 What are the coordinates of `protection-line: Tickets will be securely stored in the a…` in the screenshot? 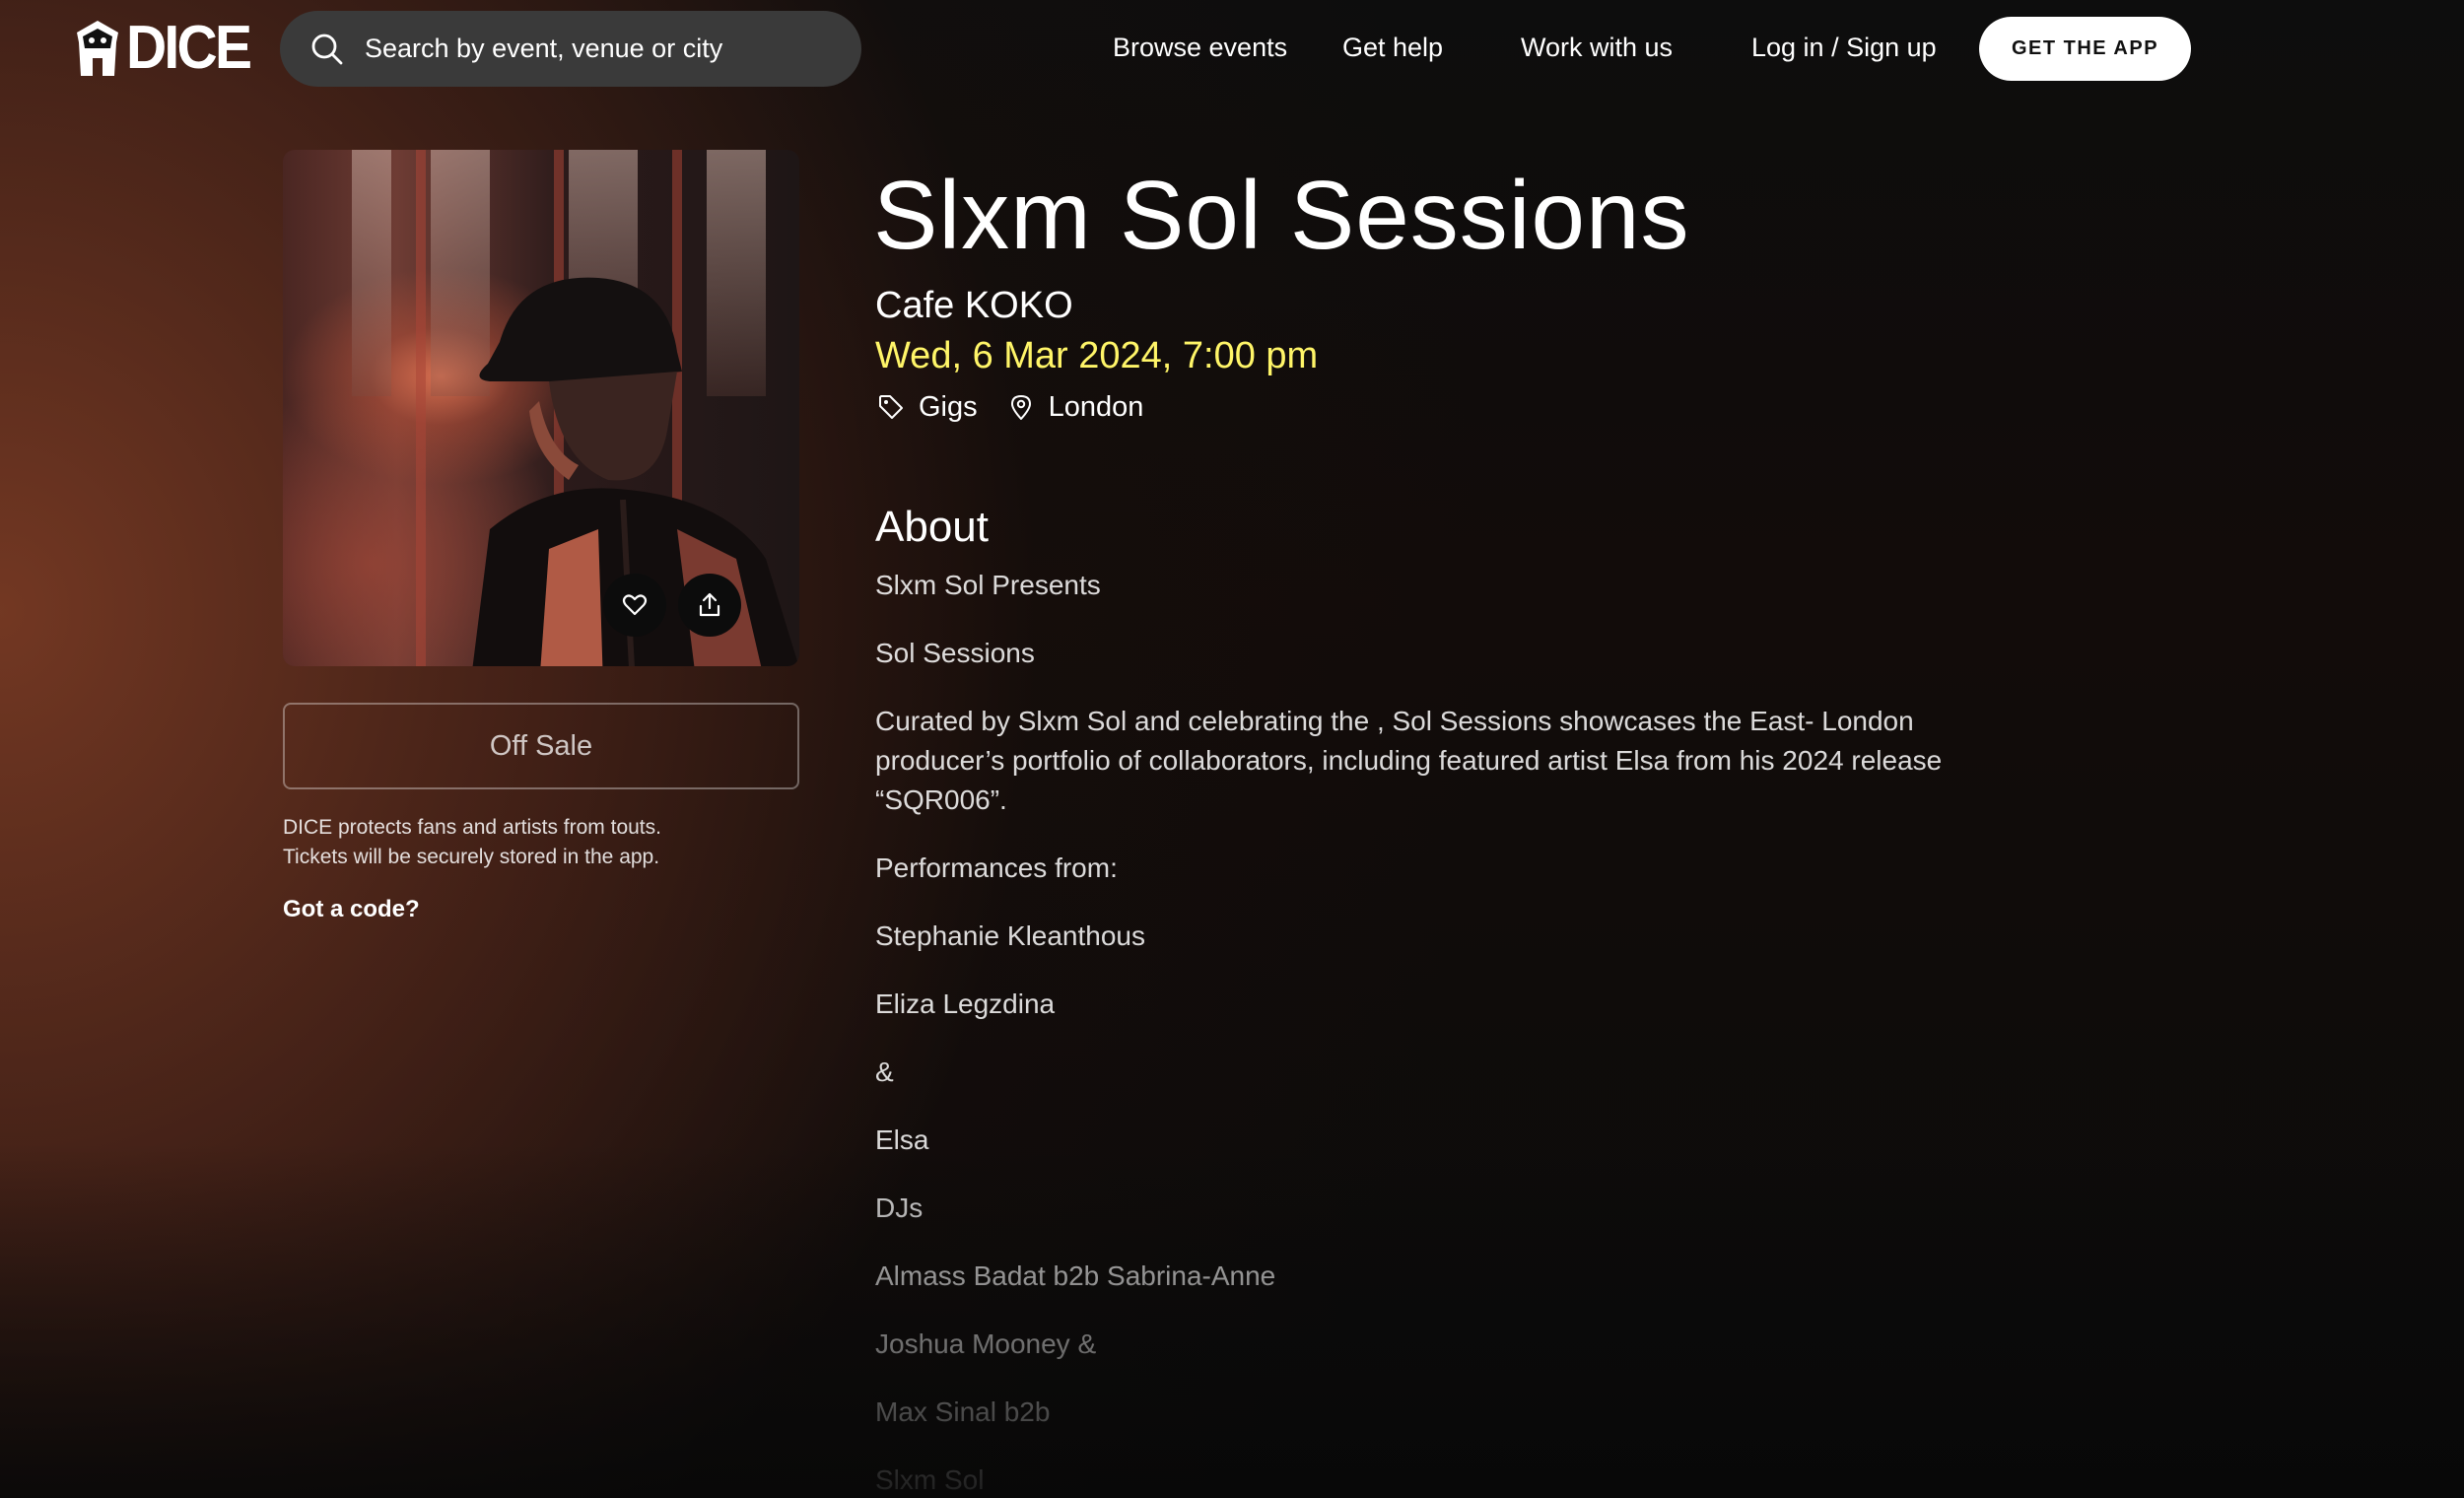 It's located at (471, 857).